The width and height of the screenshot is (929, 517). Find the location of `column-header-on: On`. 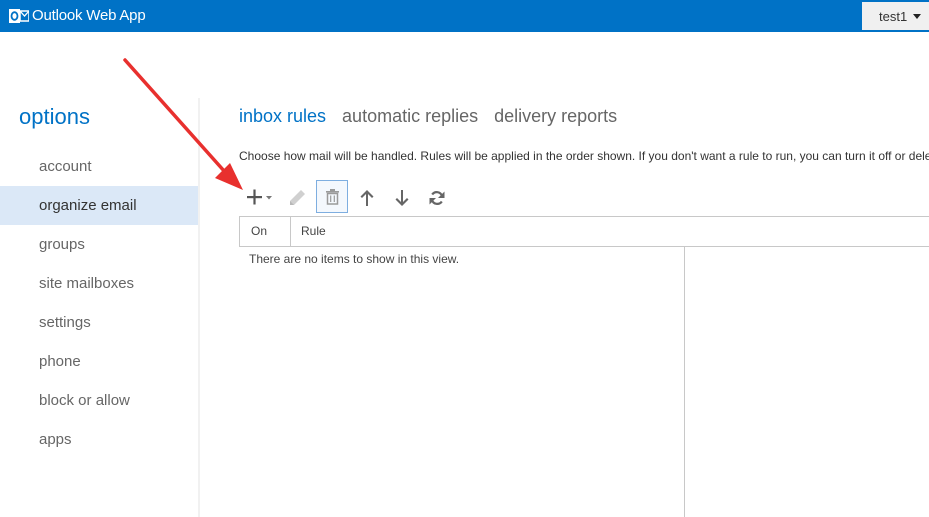

column-header-on: On is located at coordinates (265, 231).